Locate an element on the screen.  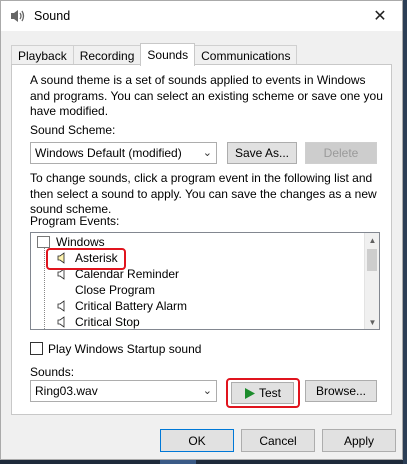
tab-strip: Playback Recording Sounds Communications is located at coordinates (154, 54).